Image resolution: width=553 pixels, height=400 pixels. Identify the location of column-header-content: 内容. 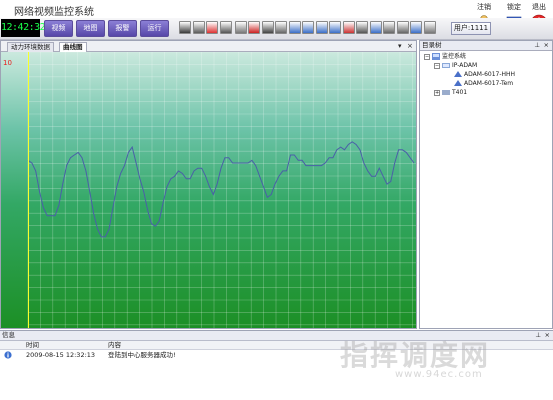
(114, 345).